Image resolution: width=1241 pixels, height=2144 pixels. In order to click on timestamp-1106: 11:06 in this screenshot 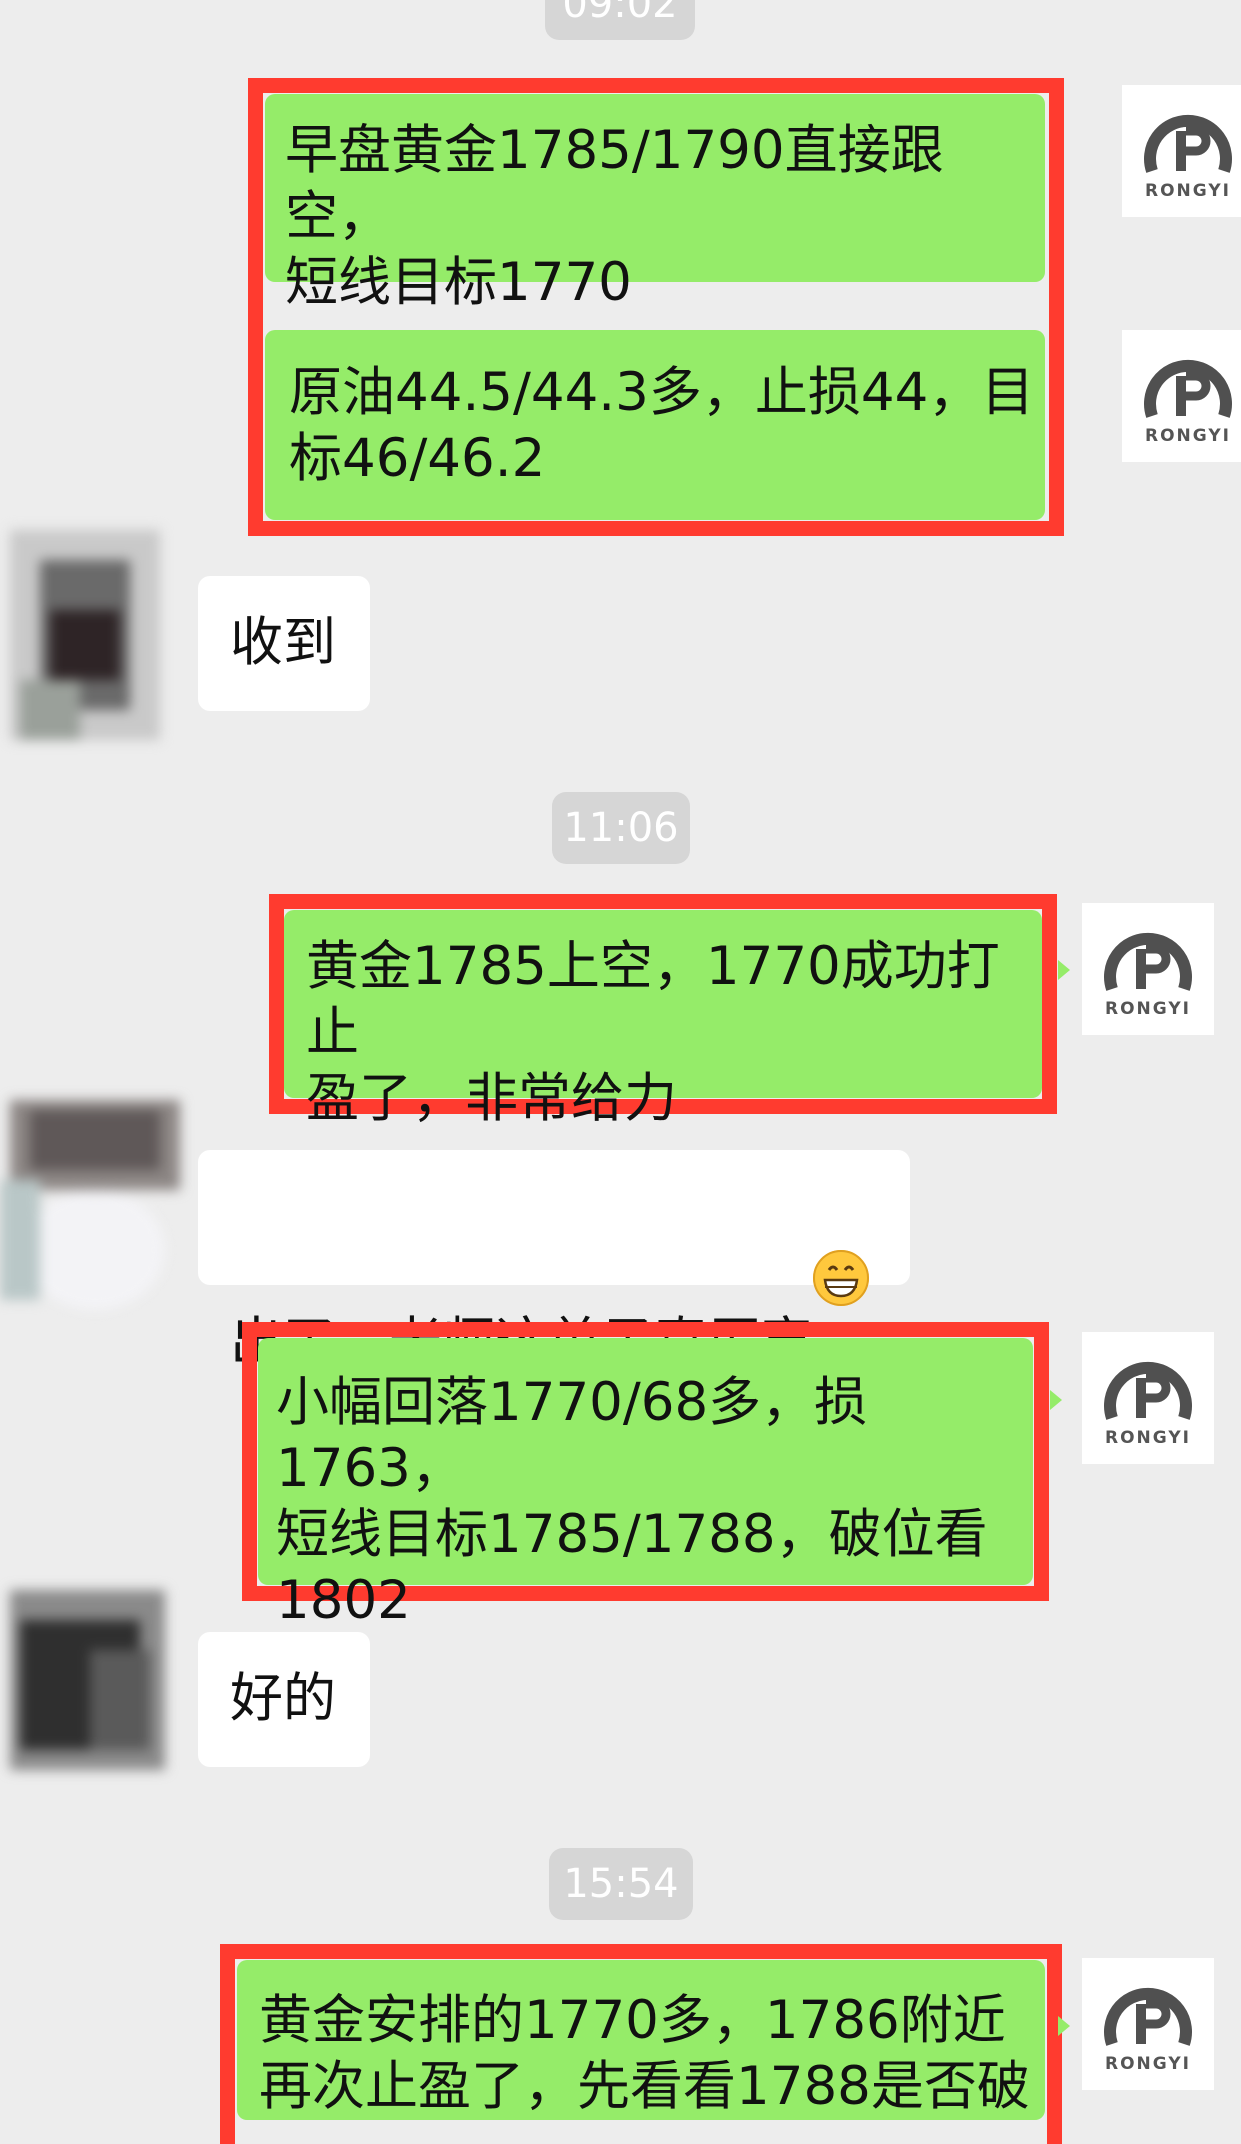, I will do `click(621, 828)`.